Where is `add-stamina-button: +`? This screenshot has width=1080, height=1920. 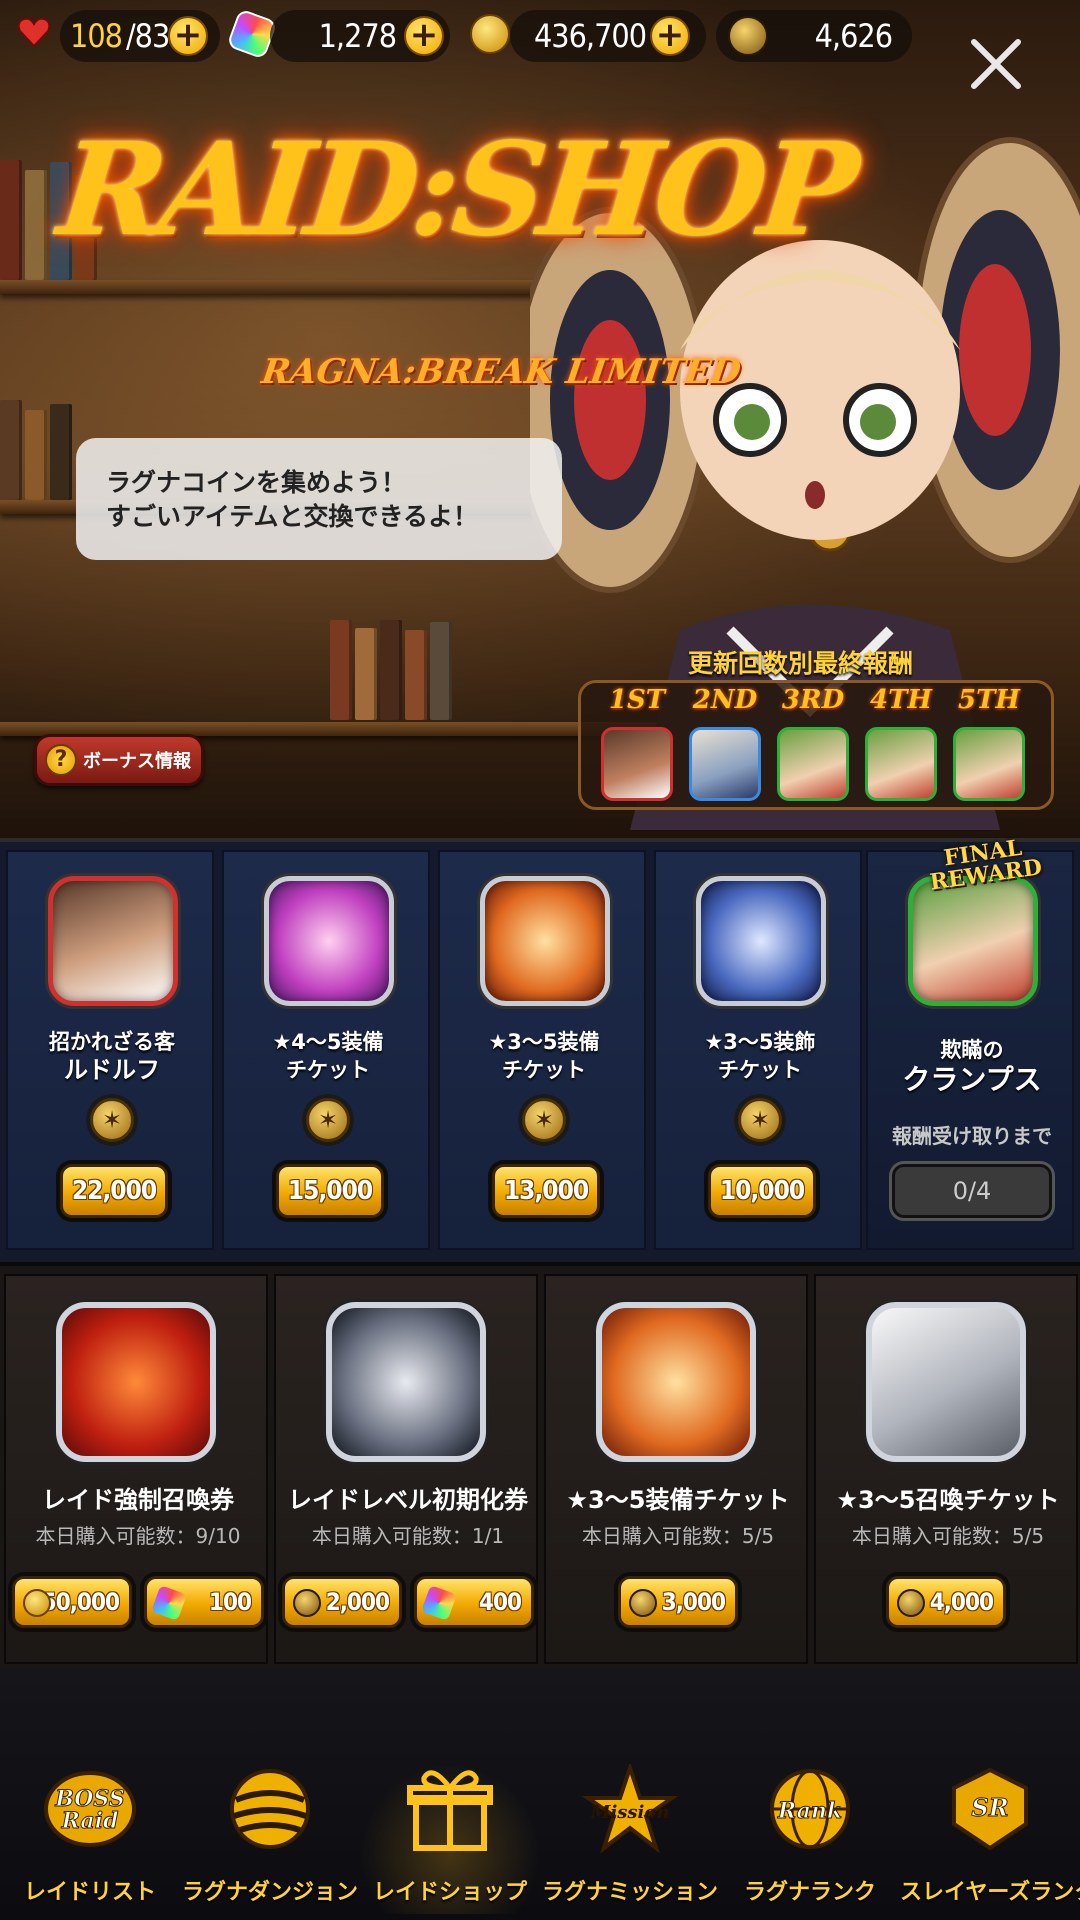
add-stamina-button: + is located at coordinates (188, 36).